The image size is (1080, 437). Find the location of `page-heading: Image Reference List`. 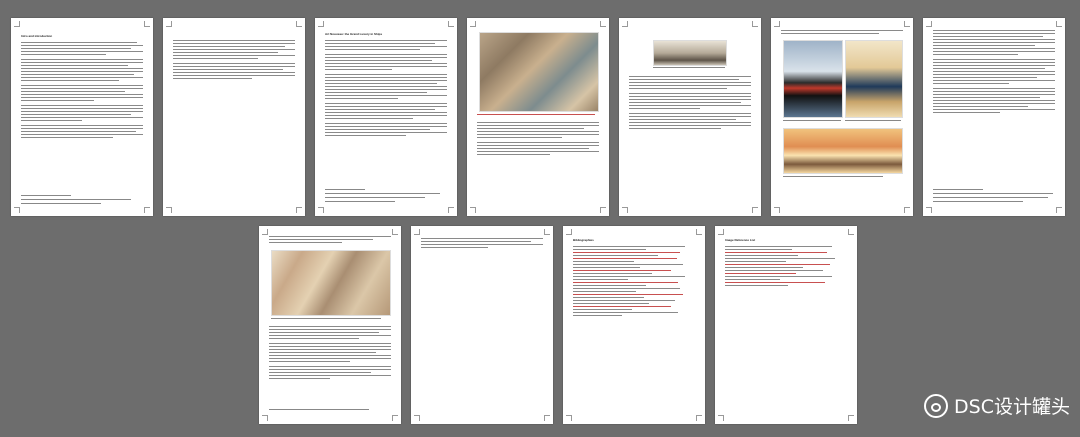

page-heading: Image Reference List is located at coordinates (740, 240).